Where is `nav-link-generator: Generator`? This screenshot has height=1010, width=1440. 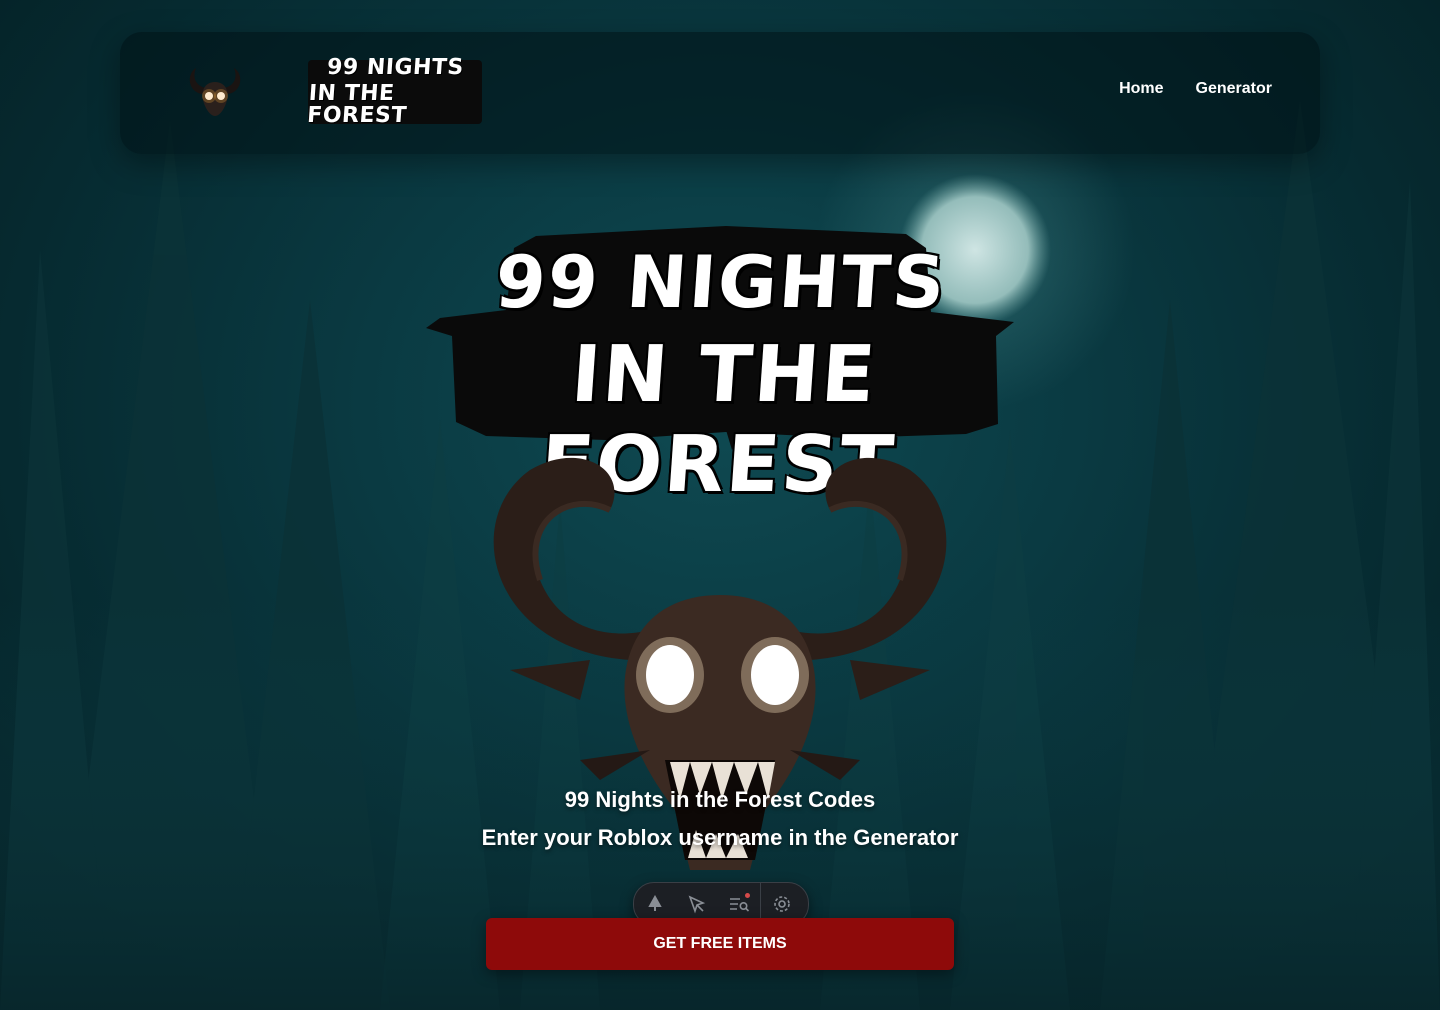 nav-link-generator: Generator is located at coordinates (1234, 89).